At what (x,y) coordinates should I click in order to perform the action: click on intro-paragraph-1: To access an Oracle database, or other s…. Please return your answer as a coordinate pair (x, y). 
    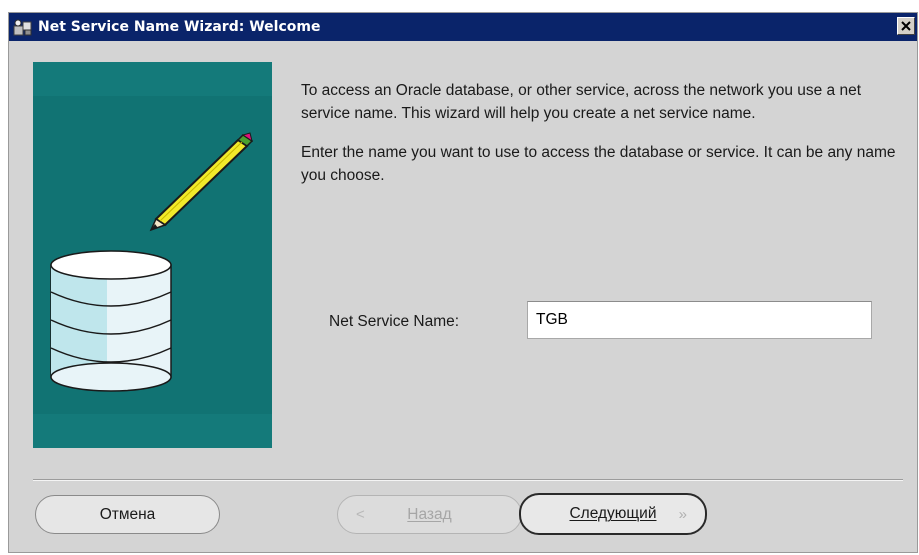
    Looking at the image, I should click on (581, 102).